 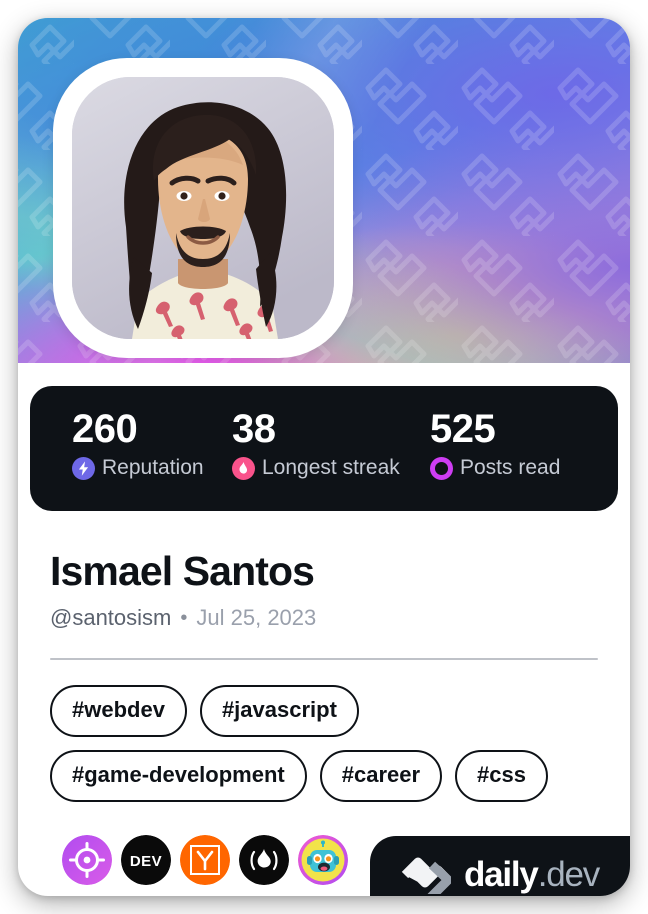 What do you see at coordinates (182, 571) in the screenshot?
I see `profile-name: Ismael Santos` at bounding box center [182, 571].